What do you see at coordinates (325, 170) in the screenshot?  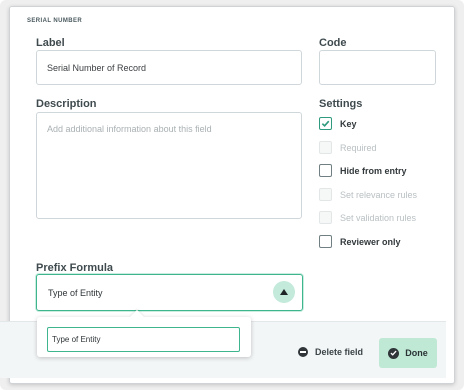 I see `hide-from-entry-checkbox` at bounding box center [325, 170].